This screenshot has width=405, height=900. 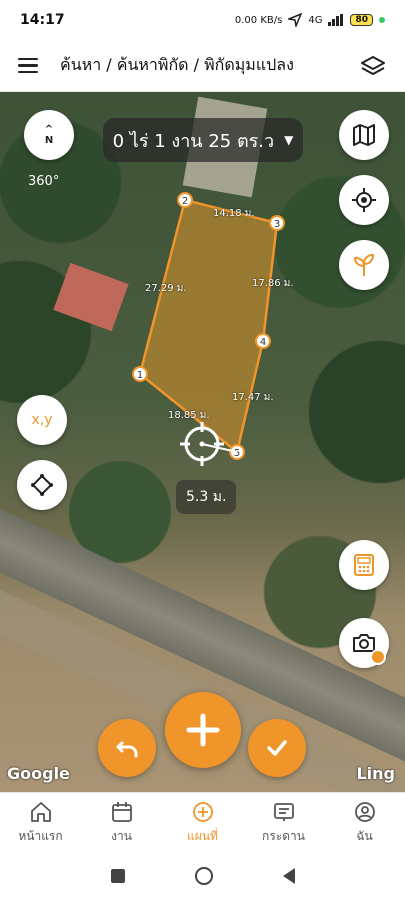 What do you see at coordinates (361, 20) in the screenshot?
I see `battery-indicator: 80` at bounding box center [361, 20].